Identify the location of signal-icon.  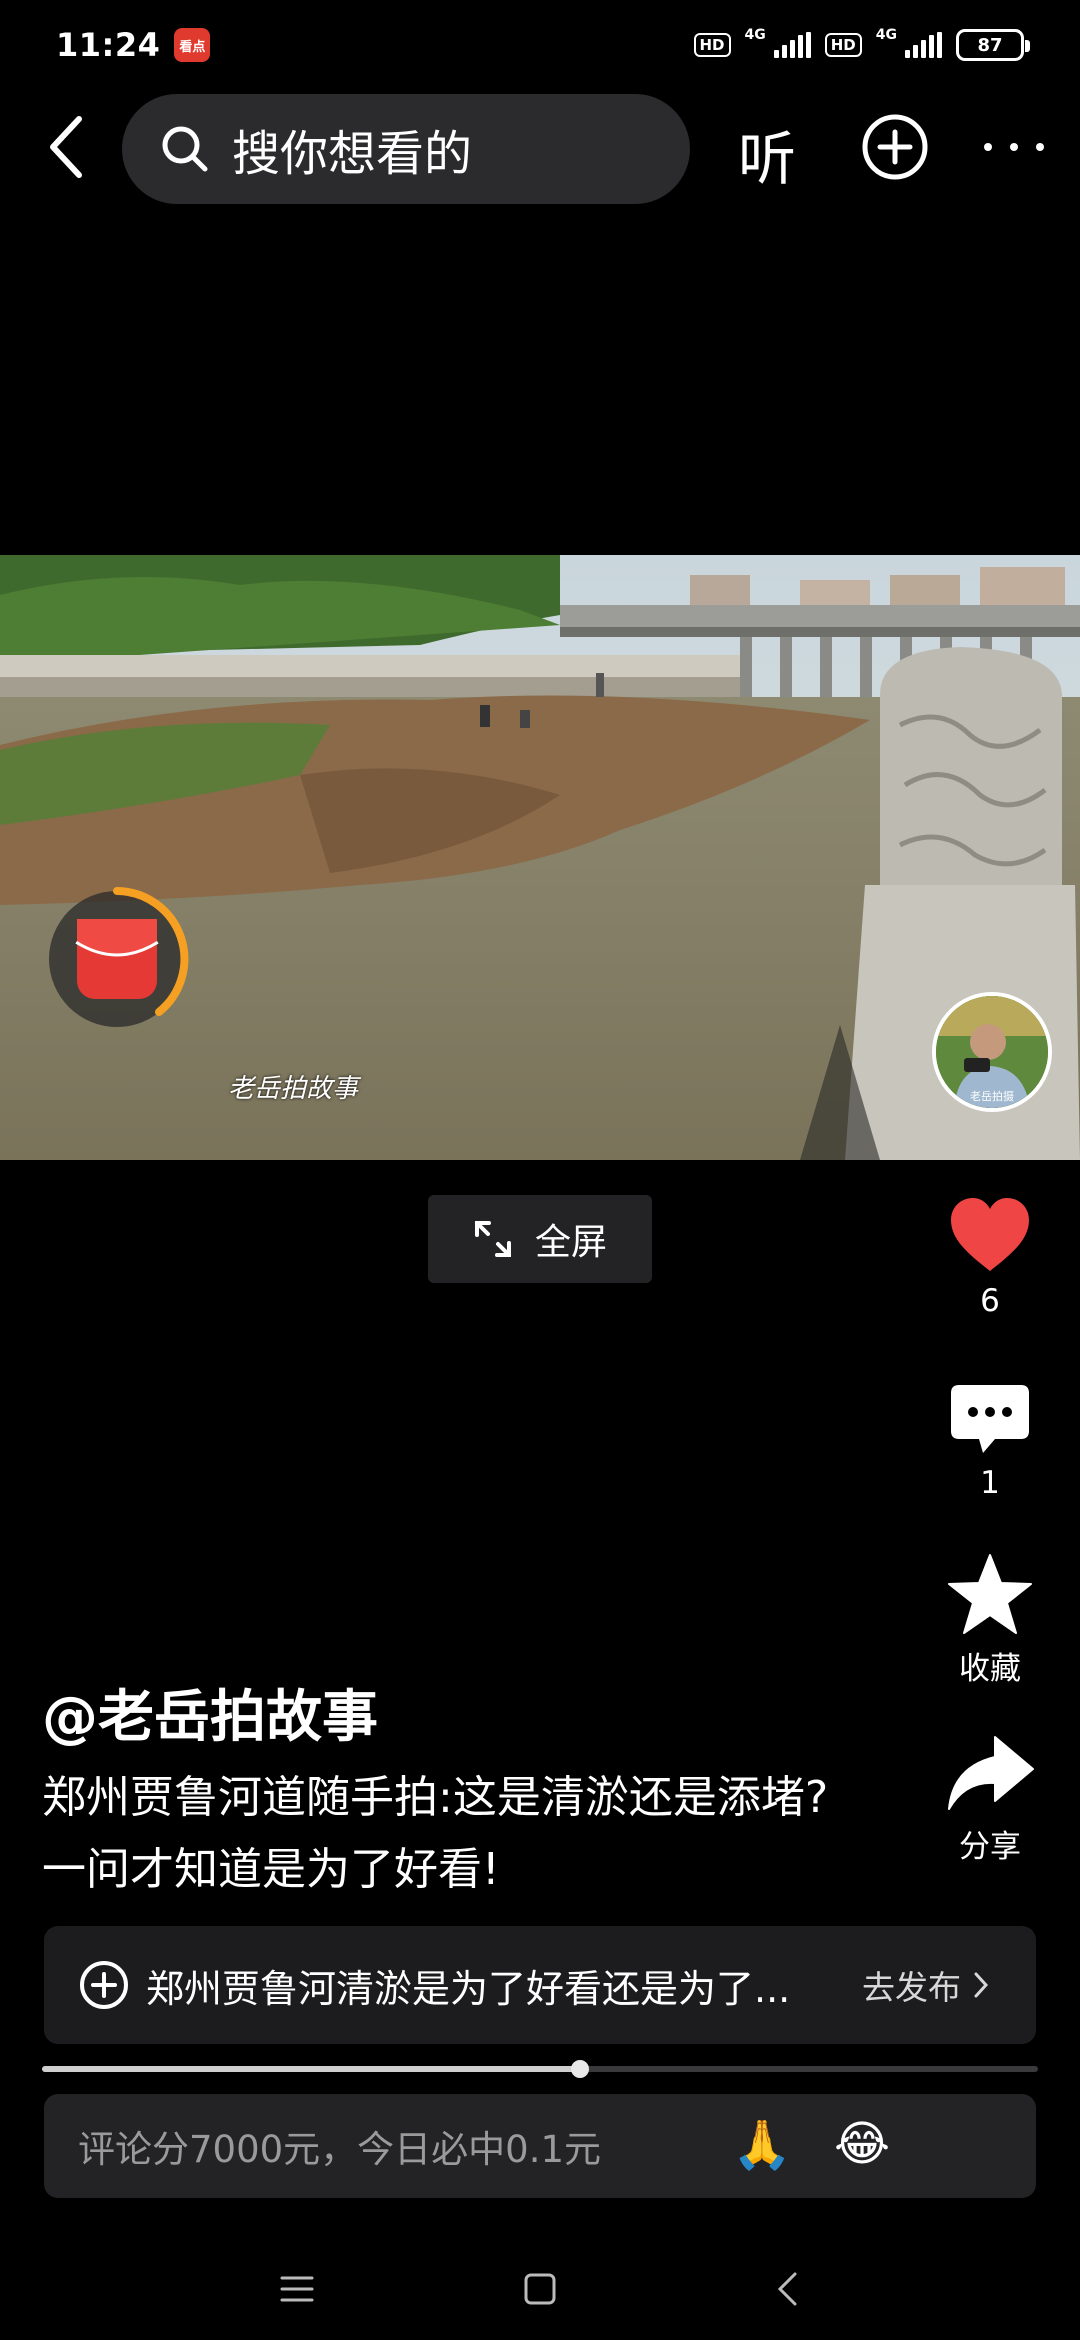
(792, 45).